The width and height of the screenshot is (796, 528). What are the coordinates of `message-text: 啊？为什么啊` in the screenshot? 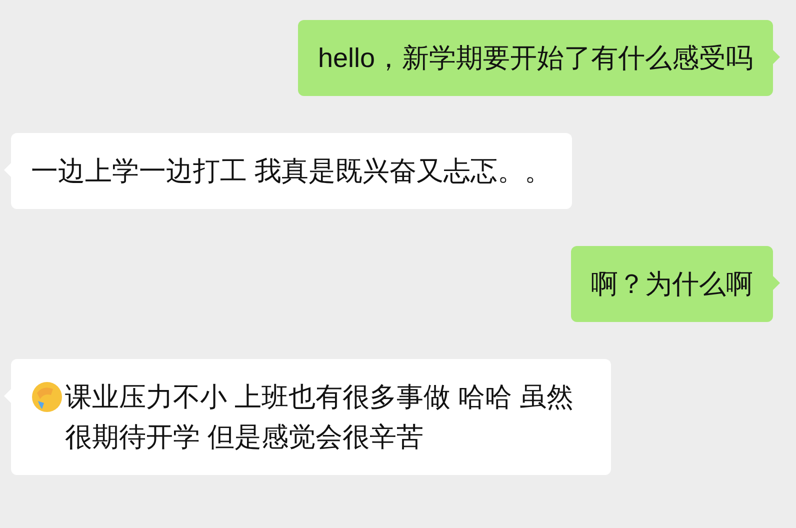 It's located at (672, 284).